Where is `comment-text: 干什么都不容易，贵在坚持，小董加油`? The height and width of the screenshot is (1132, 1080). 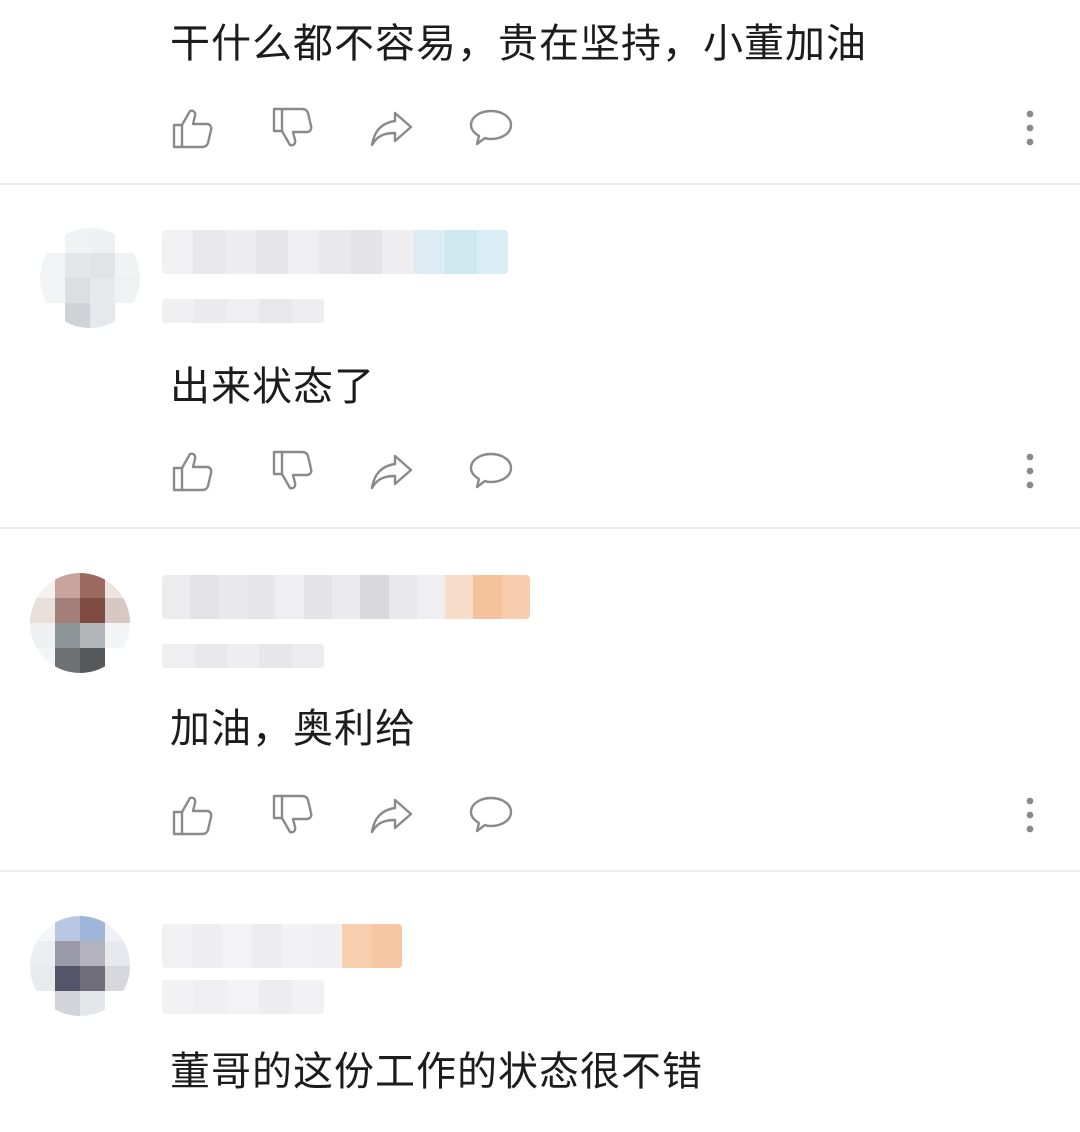 comment-text: 干什么都不容易，贵在坚持，小董加油 is located at coordinates (518, 44).